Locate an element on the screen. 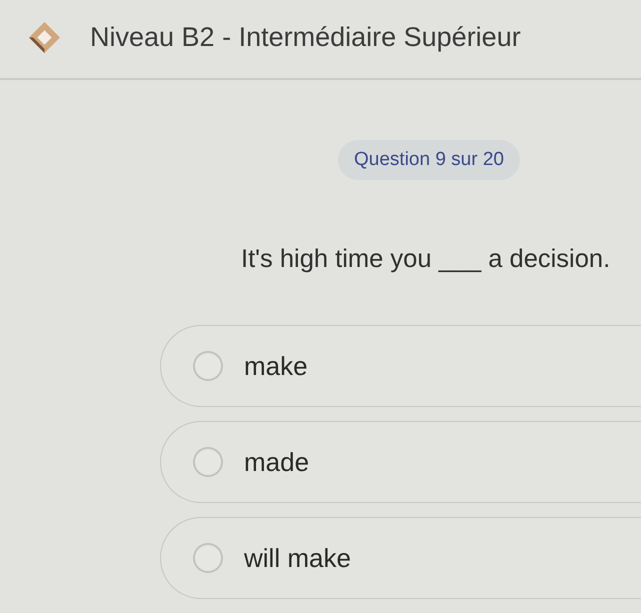 Image resolution: width=641 pixels, height=613 pixels. question-progress-badge: Question 9 sur 20 is located at coordinates (429, 160).